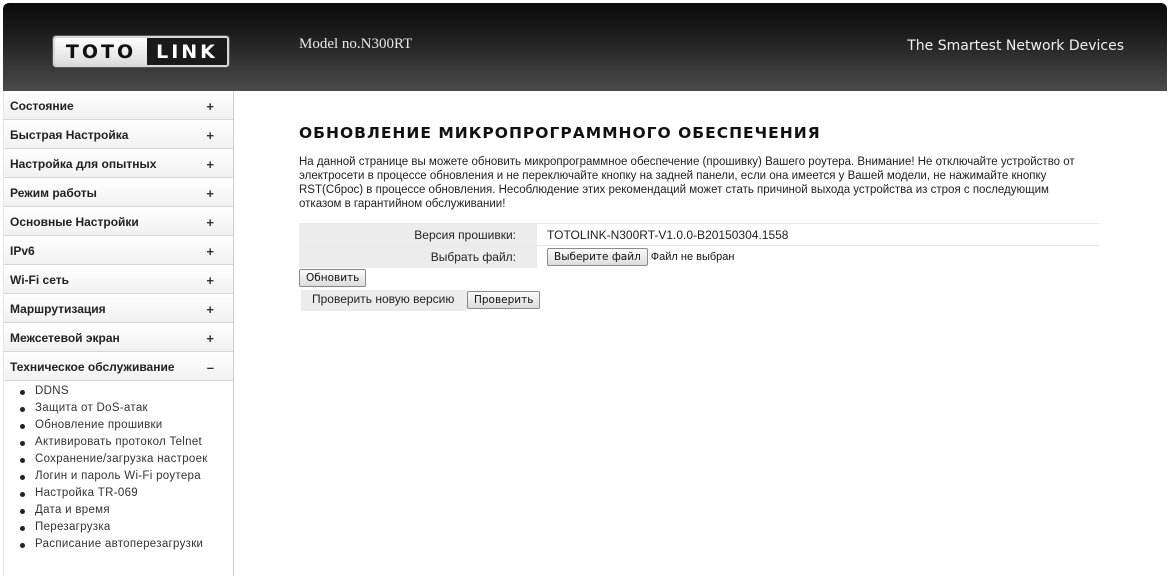 This screenshot has width=1171, height=576. What do you see at coordinates (692, 256) in the screenshot?
I see `no-file-selected-text: Файл не выбран` at bounding box center [692, 256].